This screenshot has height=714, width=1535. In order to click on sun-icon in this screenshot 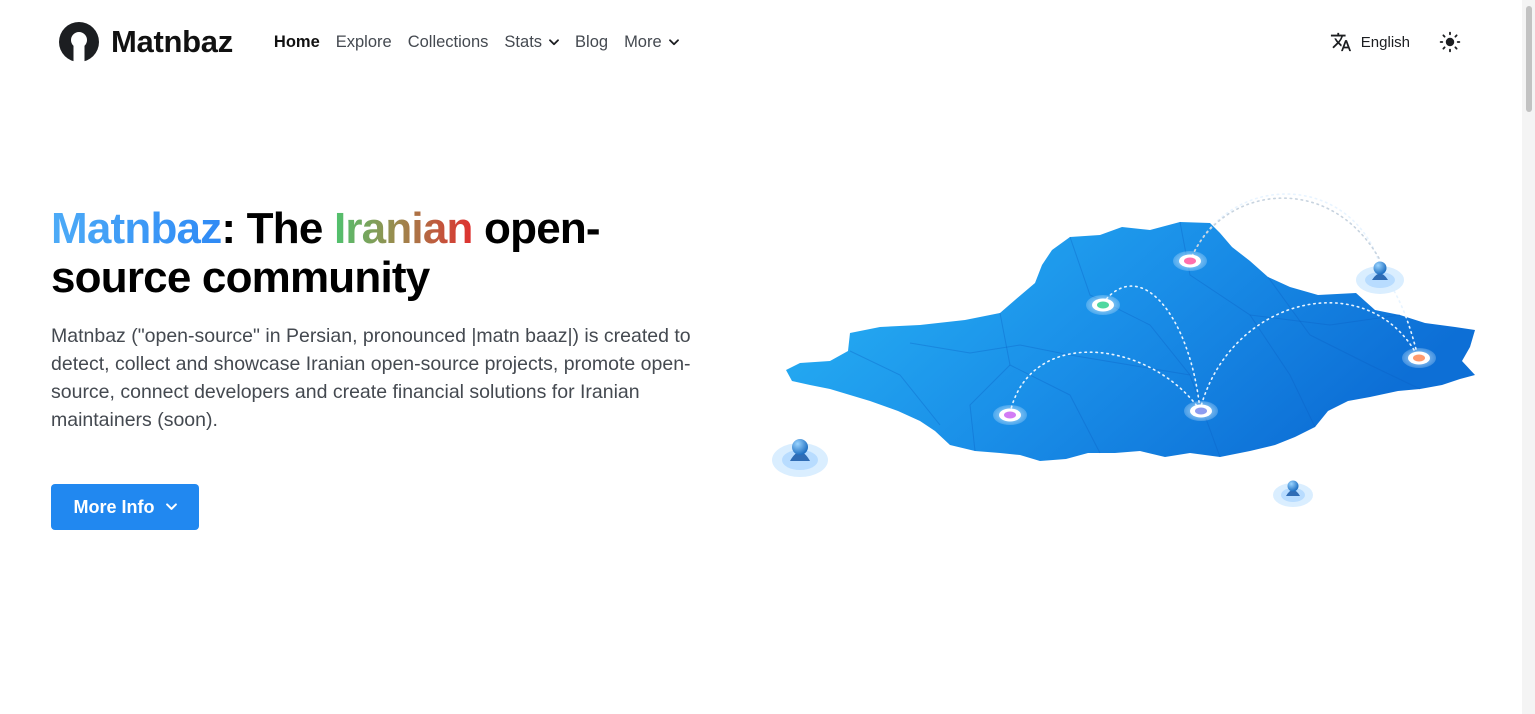, I will do `click(1450, 42)`.